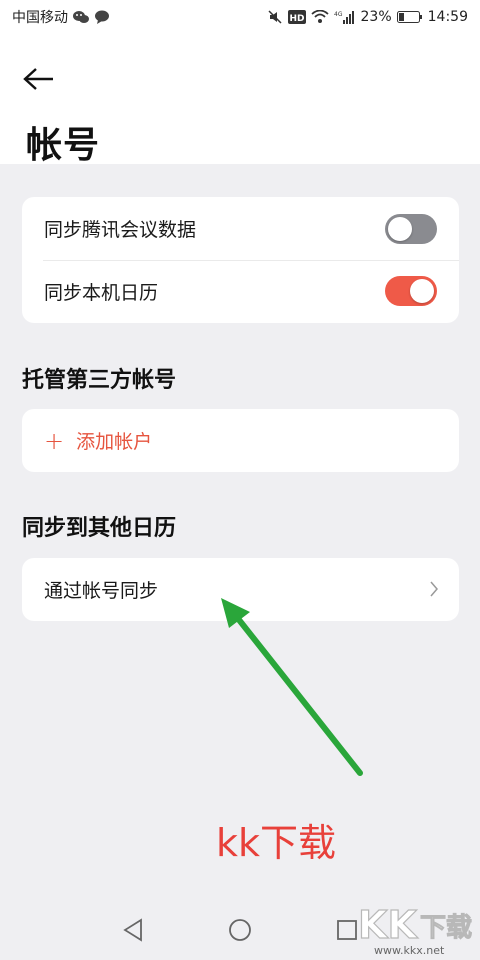 The image size is (480, 960). I want to click on watermark-logo: KK 下载 www.kkx.net, so click(413, 930).